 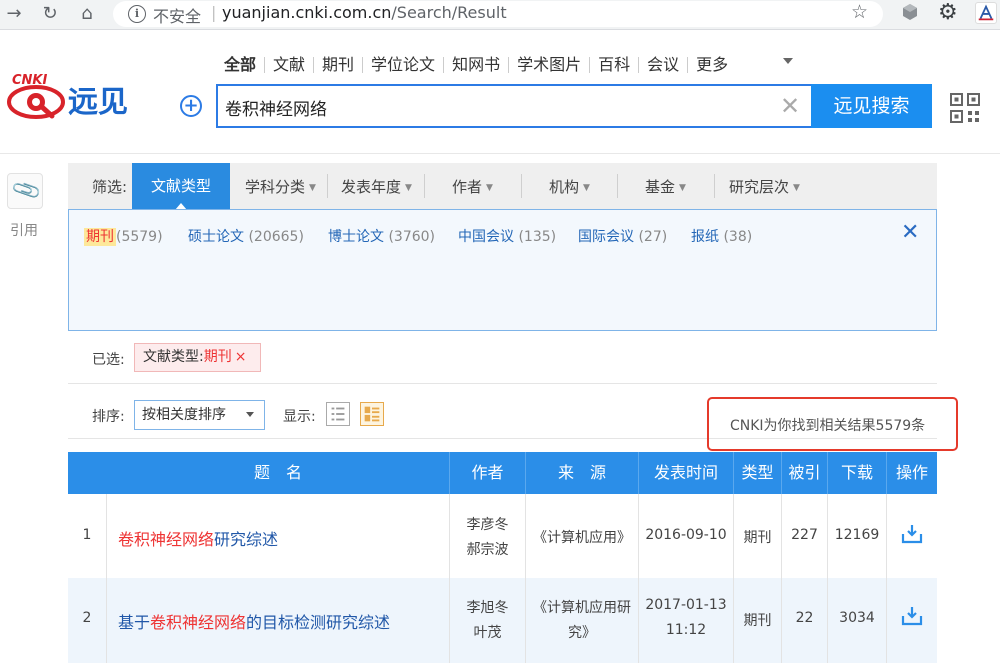 I want to click on column-cited: 被引, so click(x=804, y=473).